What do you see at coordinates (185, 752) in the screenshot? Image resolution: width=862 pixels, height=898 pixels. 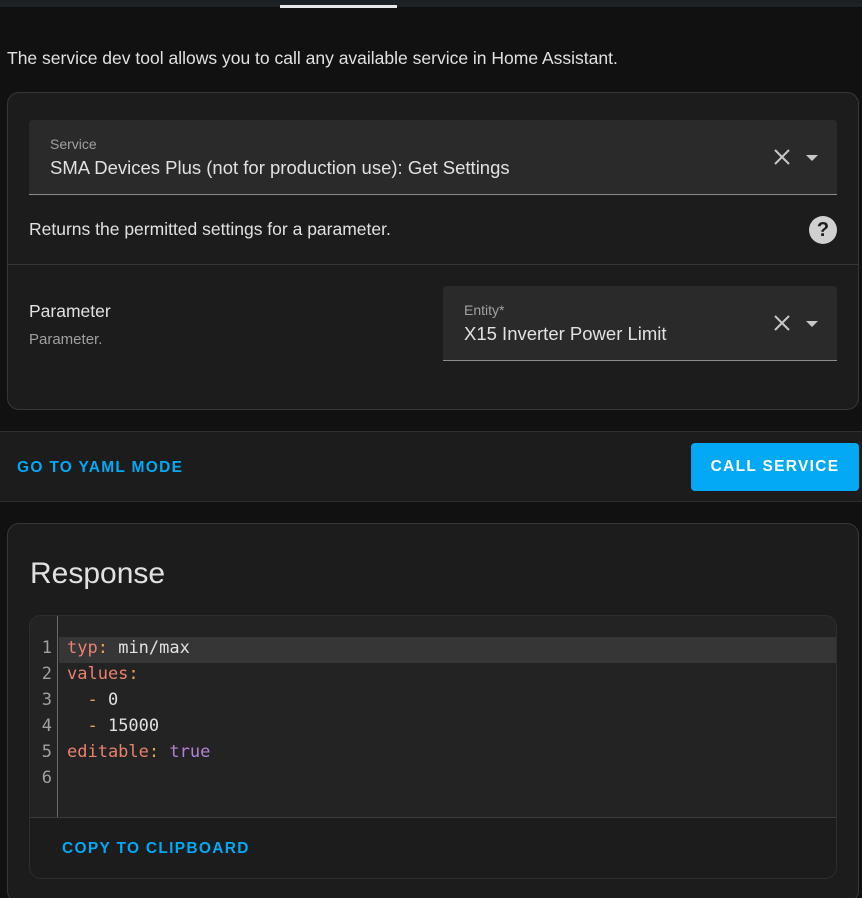 I see `yaml-bool-value: true` at bounding box center [185, 752].